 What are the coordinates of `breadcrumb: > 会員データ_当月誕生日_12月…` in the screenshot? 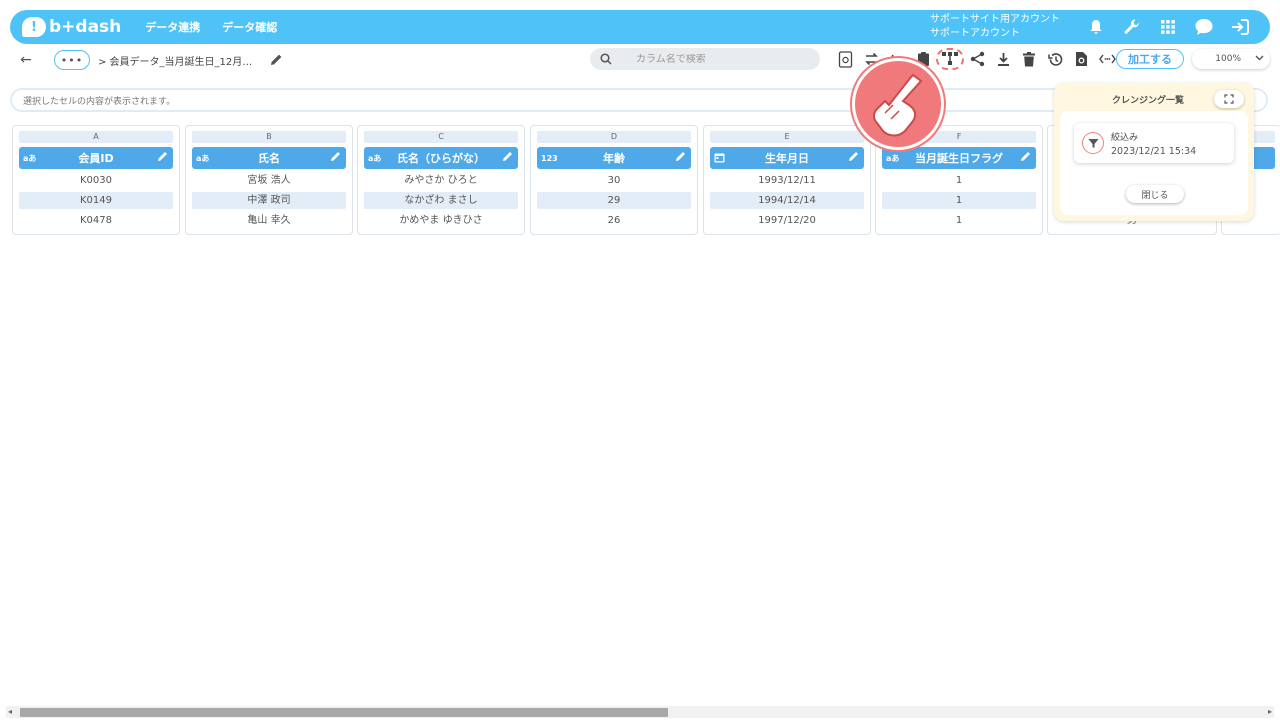 It's located at (175, 60).